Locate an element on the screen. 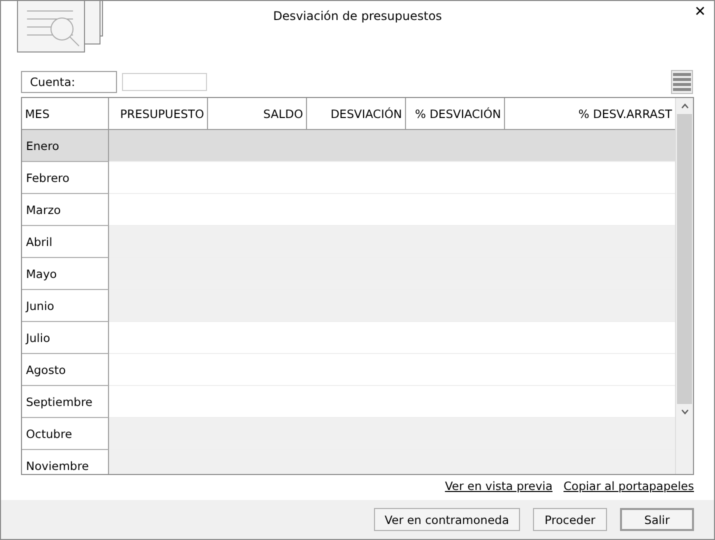  scrollbar is located at coordinates (684, 286).